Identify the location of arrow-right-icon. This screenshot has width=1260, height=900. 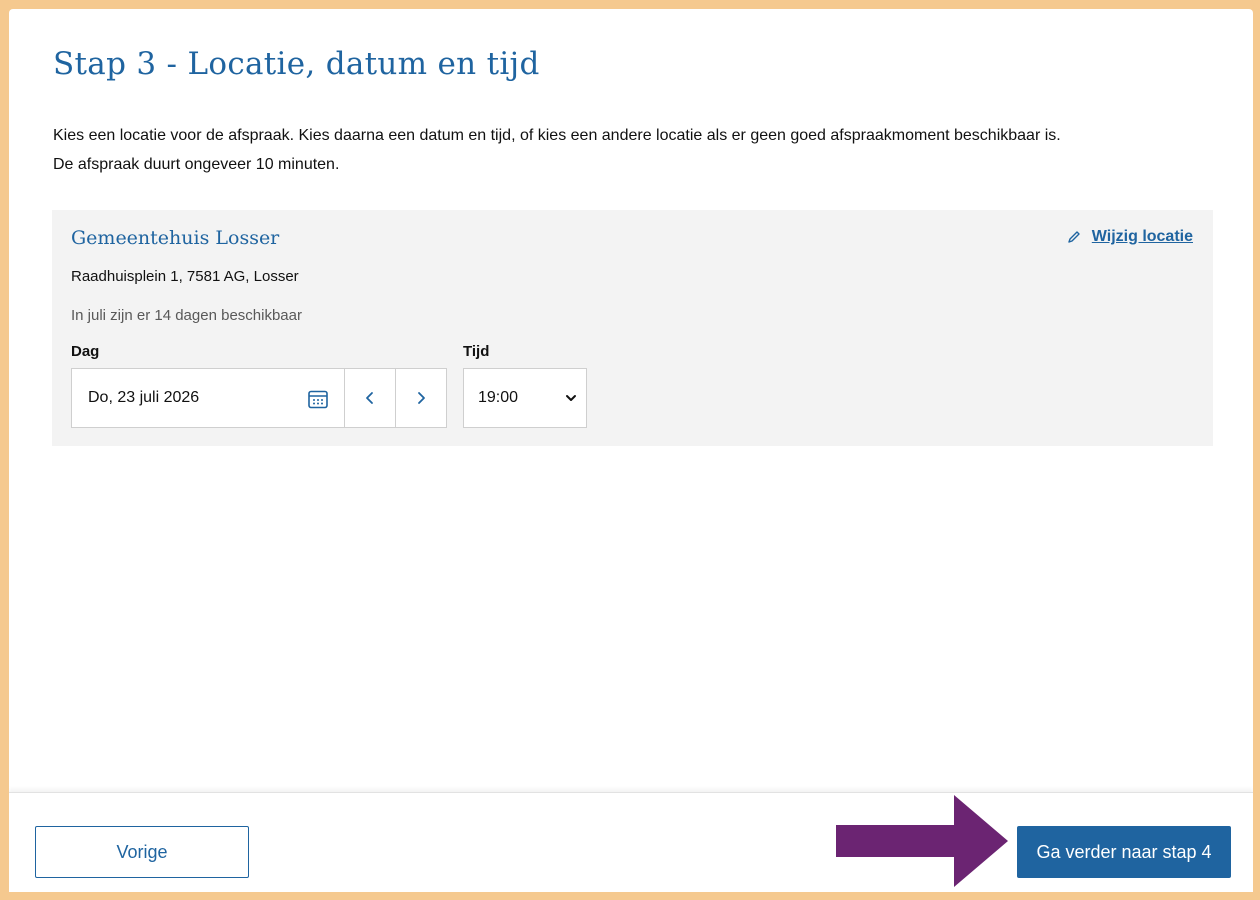
(922, 841).